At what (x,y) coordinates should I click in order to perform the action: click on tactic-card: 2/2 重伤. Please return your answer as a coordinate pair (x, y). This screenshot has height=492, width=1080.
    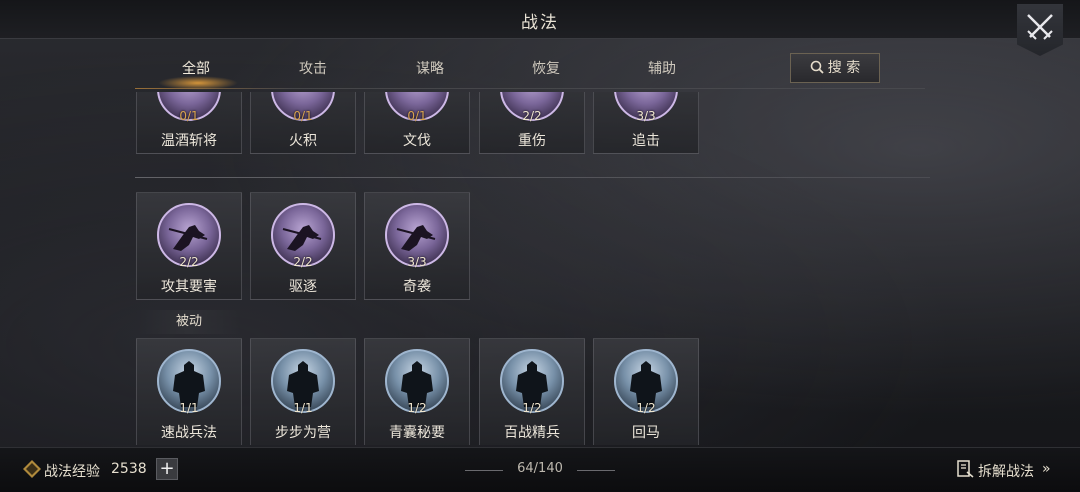
    Looking at the image, I should click on (532, 123).